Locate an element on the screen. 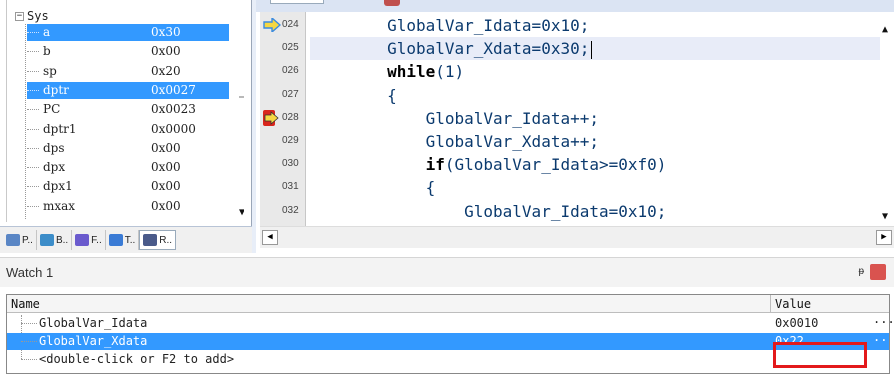 The width and height of the screenshot is (894, 374). watch-row: GlobalVar_Xdata 0x22.. is located at coordinates (448, 340).